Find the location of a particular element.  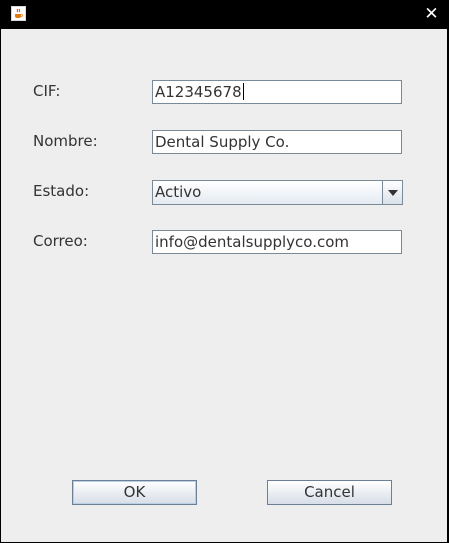

nombre-field: Dental Supply Co. is located at coordinates (277, 142).